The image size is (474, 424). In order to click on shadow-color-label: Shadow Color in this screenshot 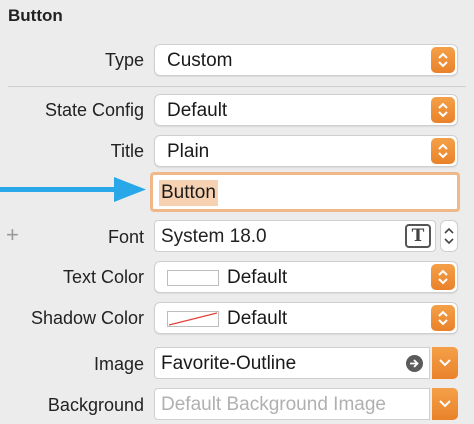, I will do `click(87, 318)`.